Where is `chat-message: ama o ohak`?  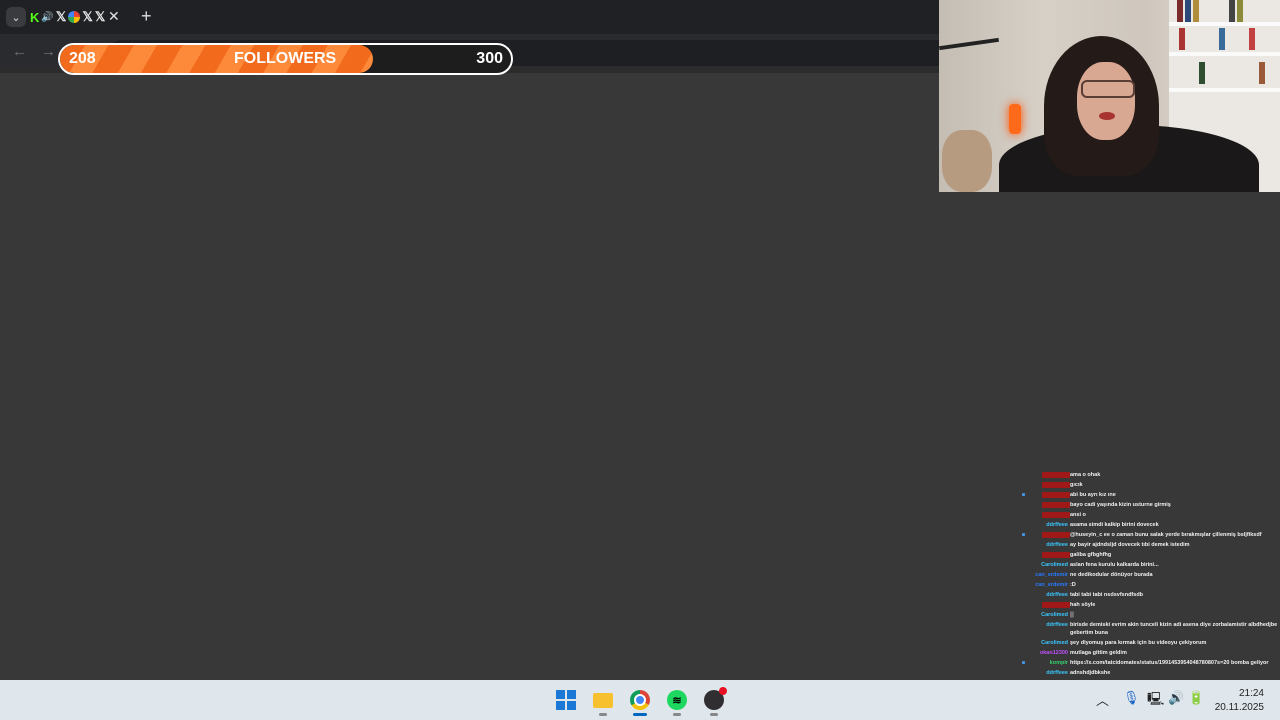 chat-message: ama o ohak is located at coordinates (1151, 475).